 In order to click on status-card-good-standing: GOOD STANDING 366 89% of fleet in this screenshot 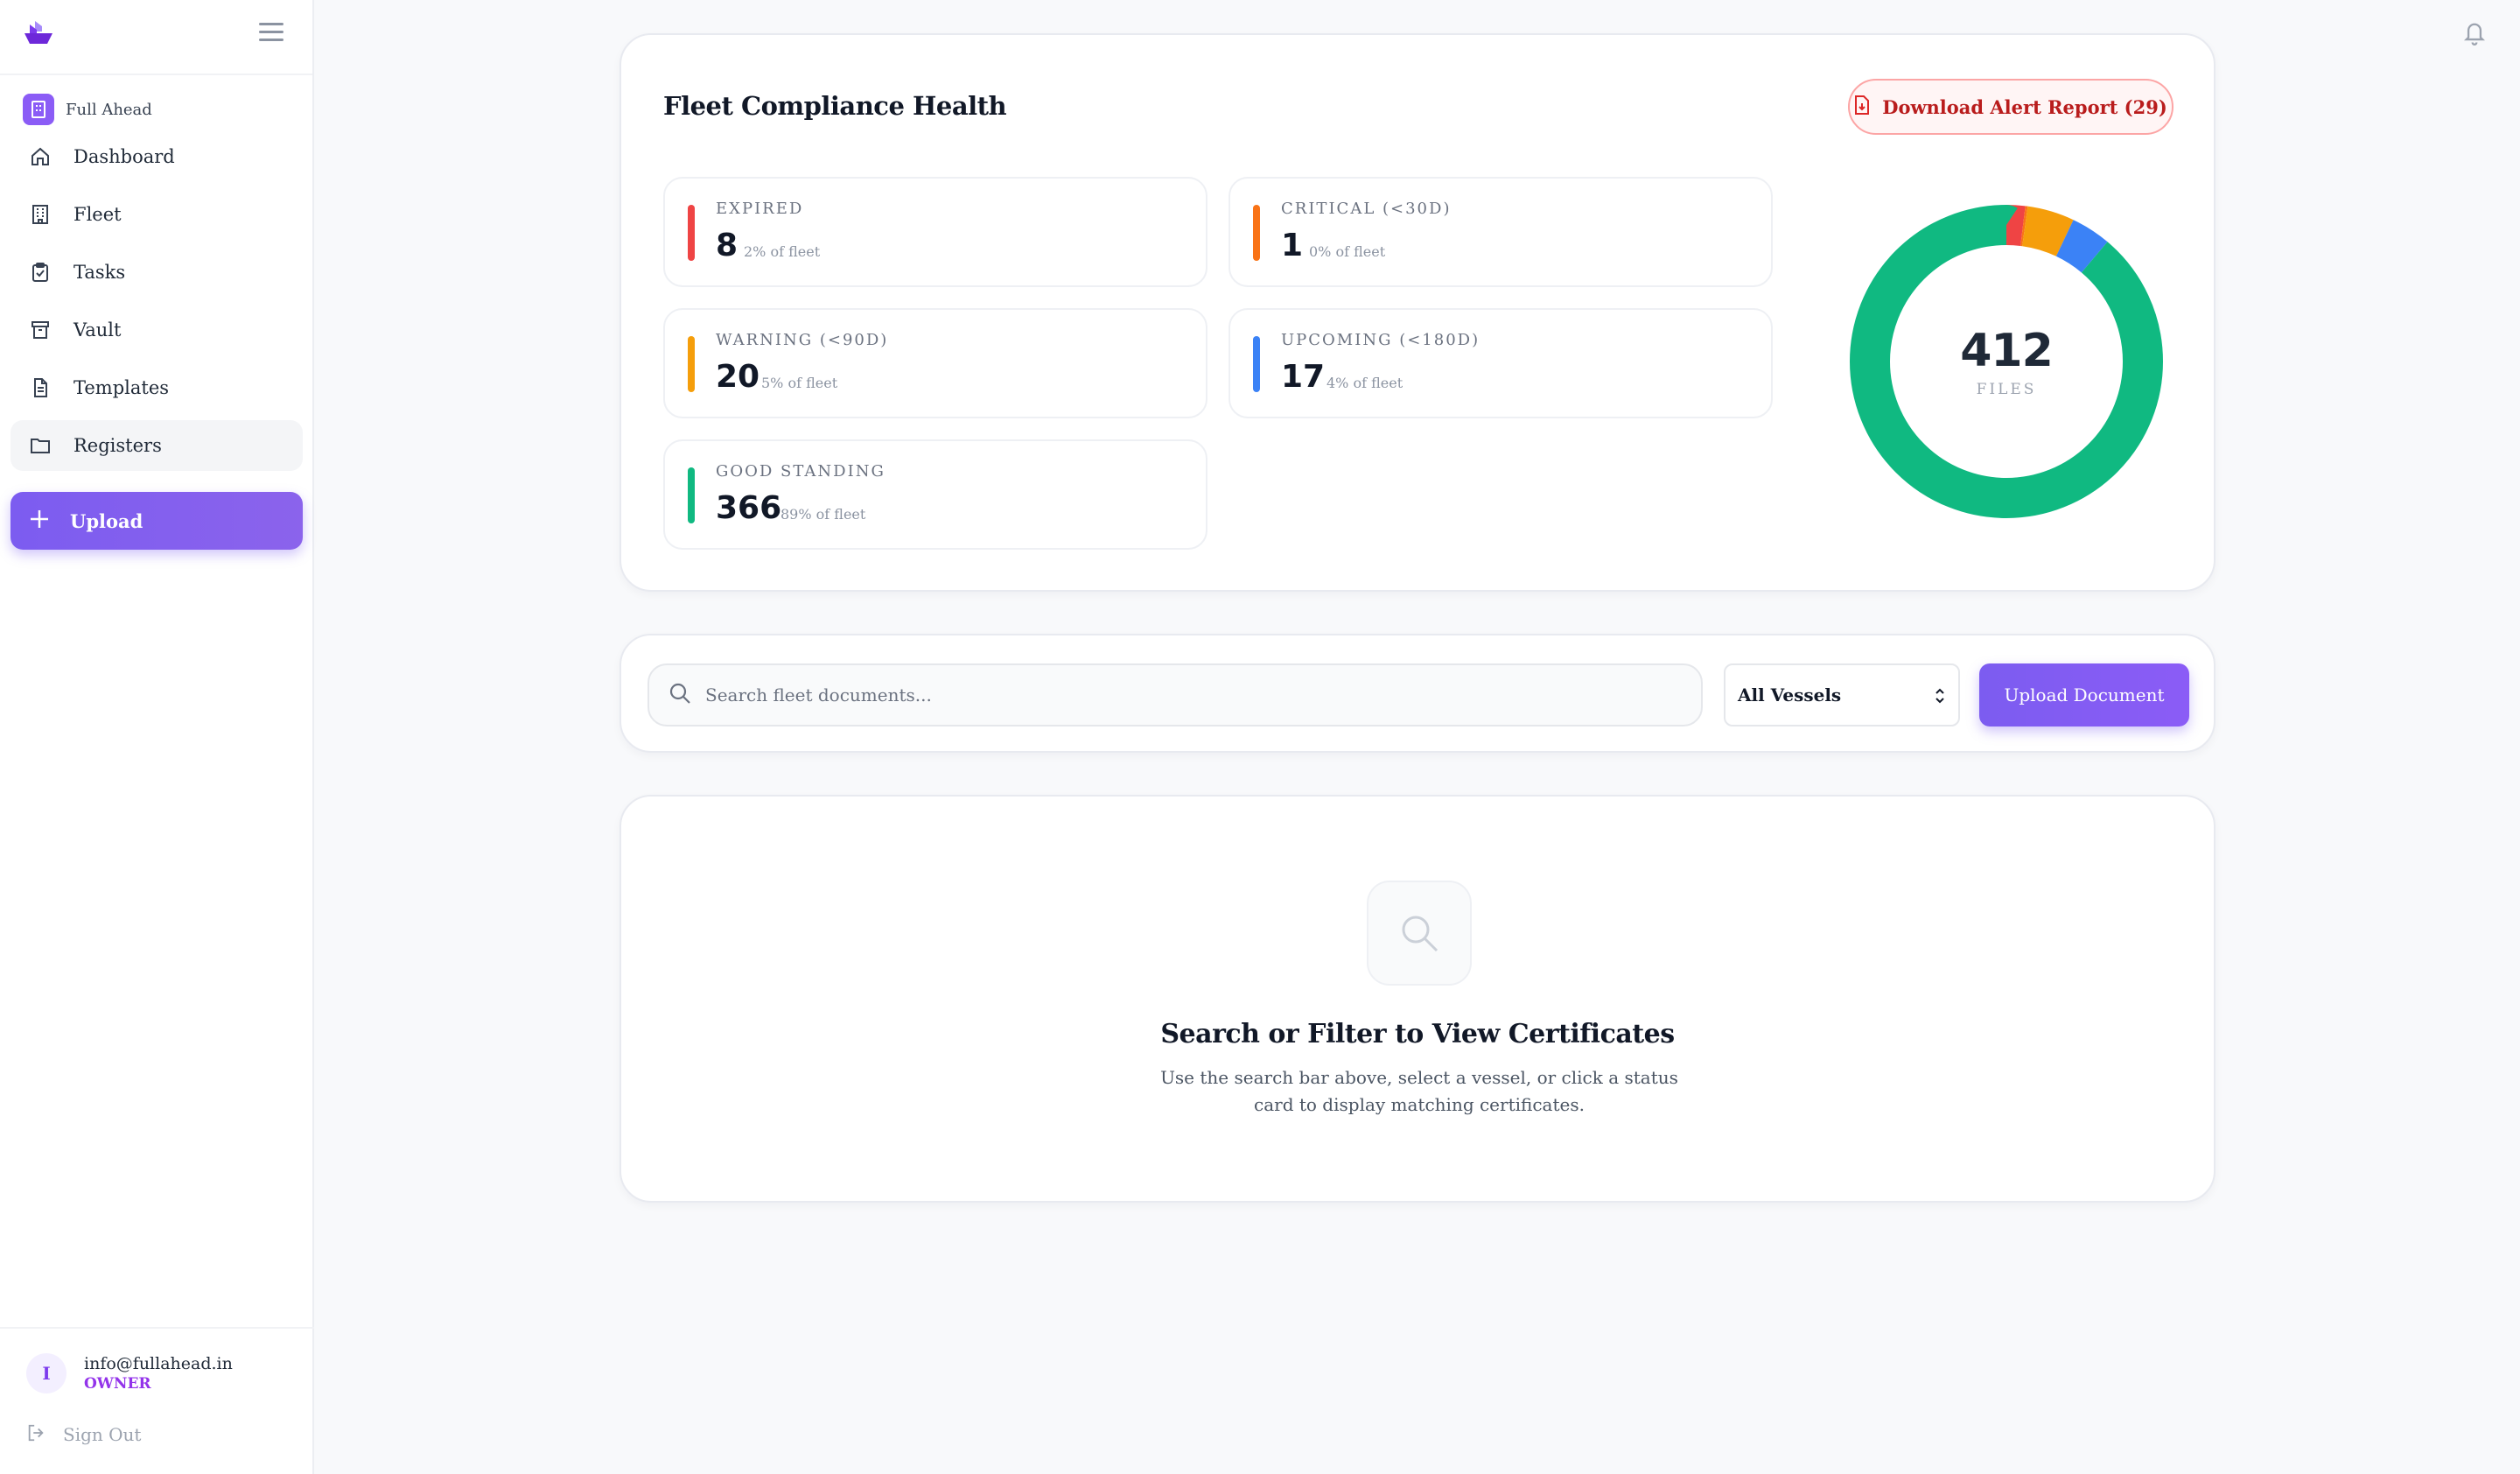, I will do `click(935, 494)`.